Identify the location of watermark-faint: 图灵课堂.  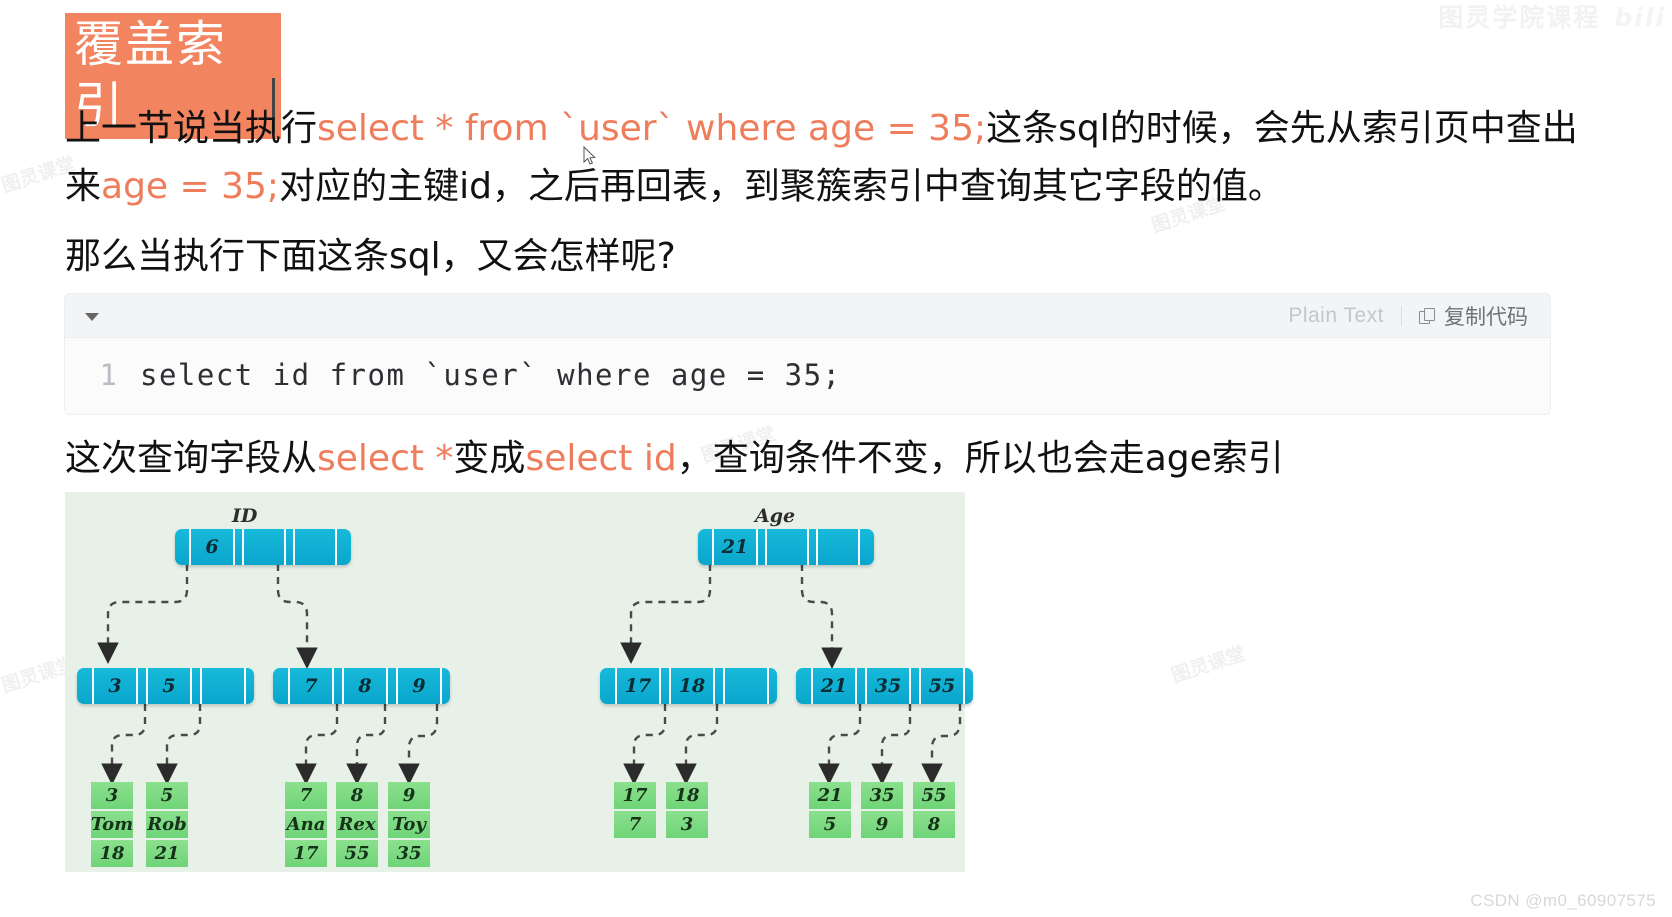
(1209, 665).